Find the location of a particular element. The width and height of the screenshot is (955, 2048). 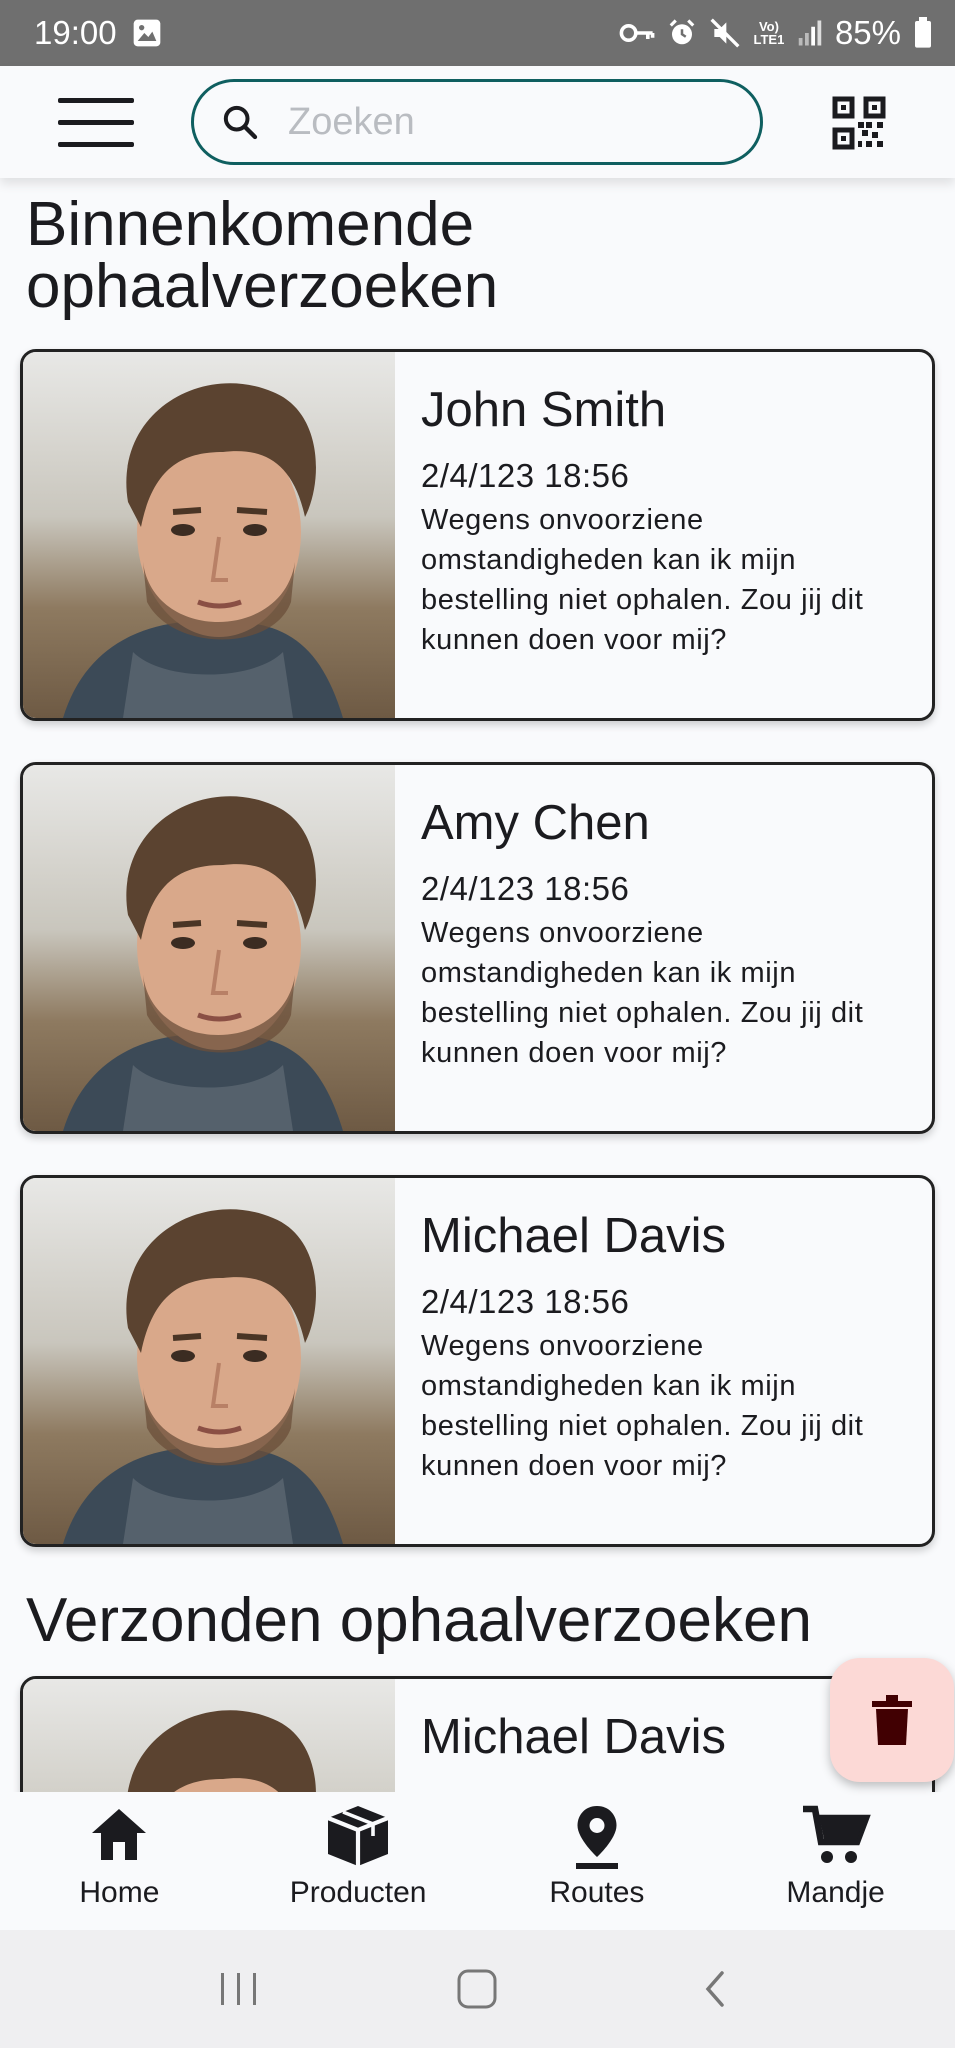

status-time: 19:00 is located at coordinates (75, 32).